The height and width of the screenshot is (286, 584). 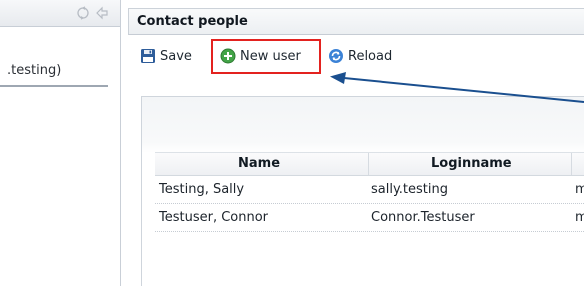 What do you see at coordinates (176, 56) in the screenshot?
I see `save-label: Save` at bounding box center [176, 56].